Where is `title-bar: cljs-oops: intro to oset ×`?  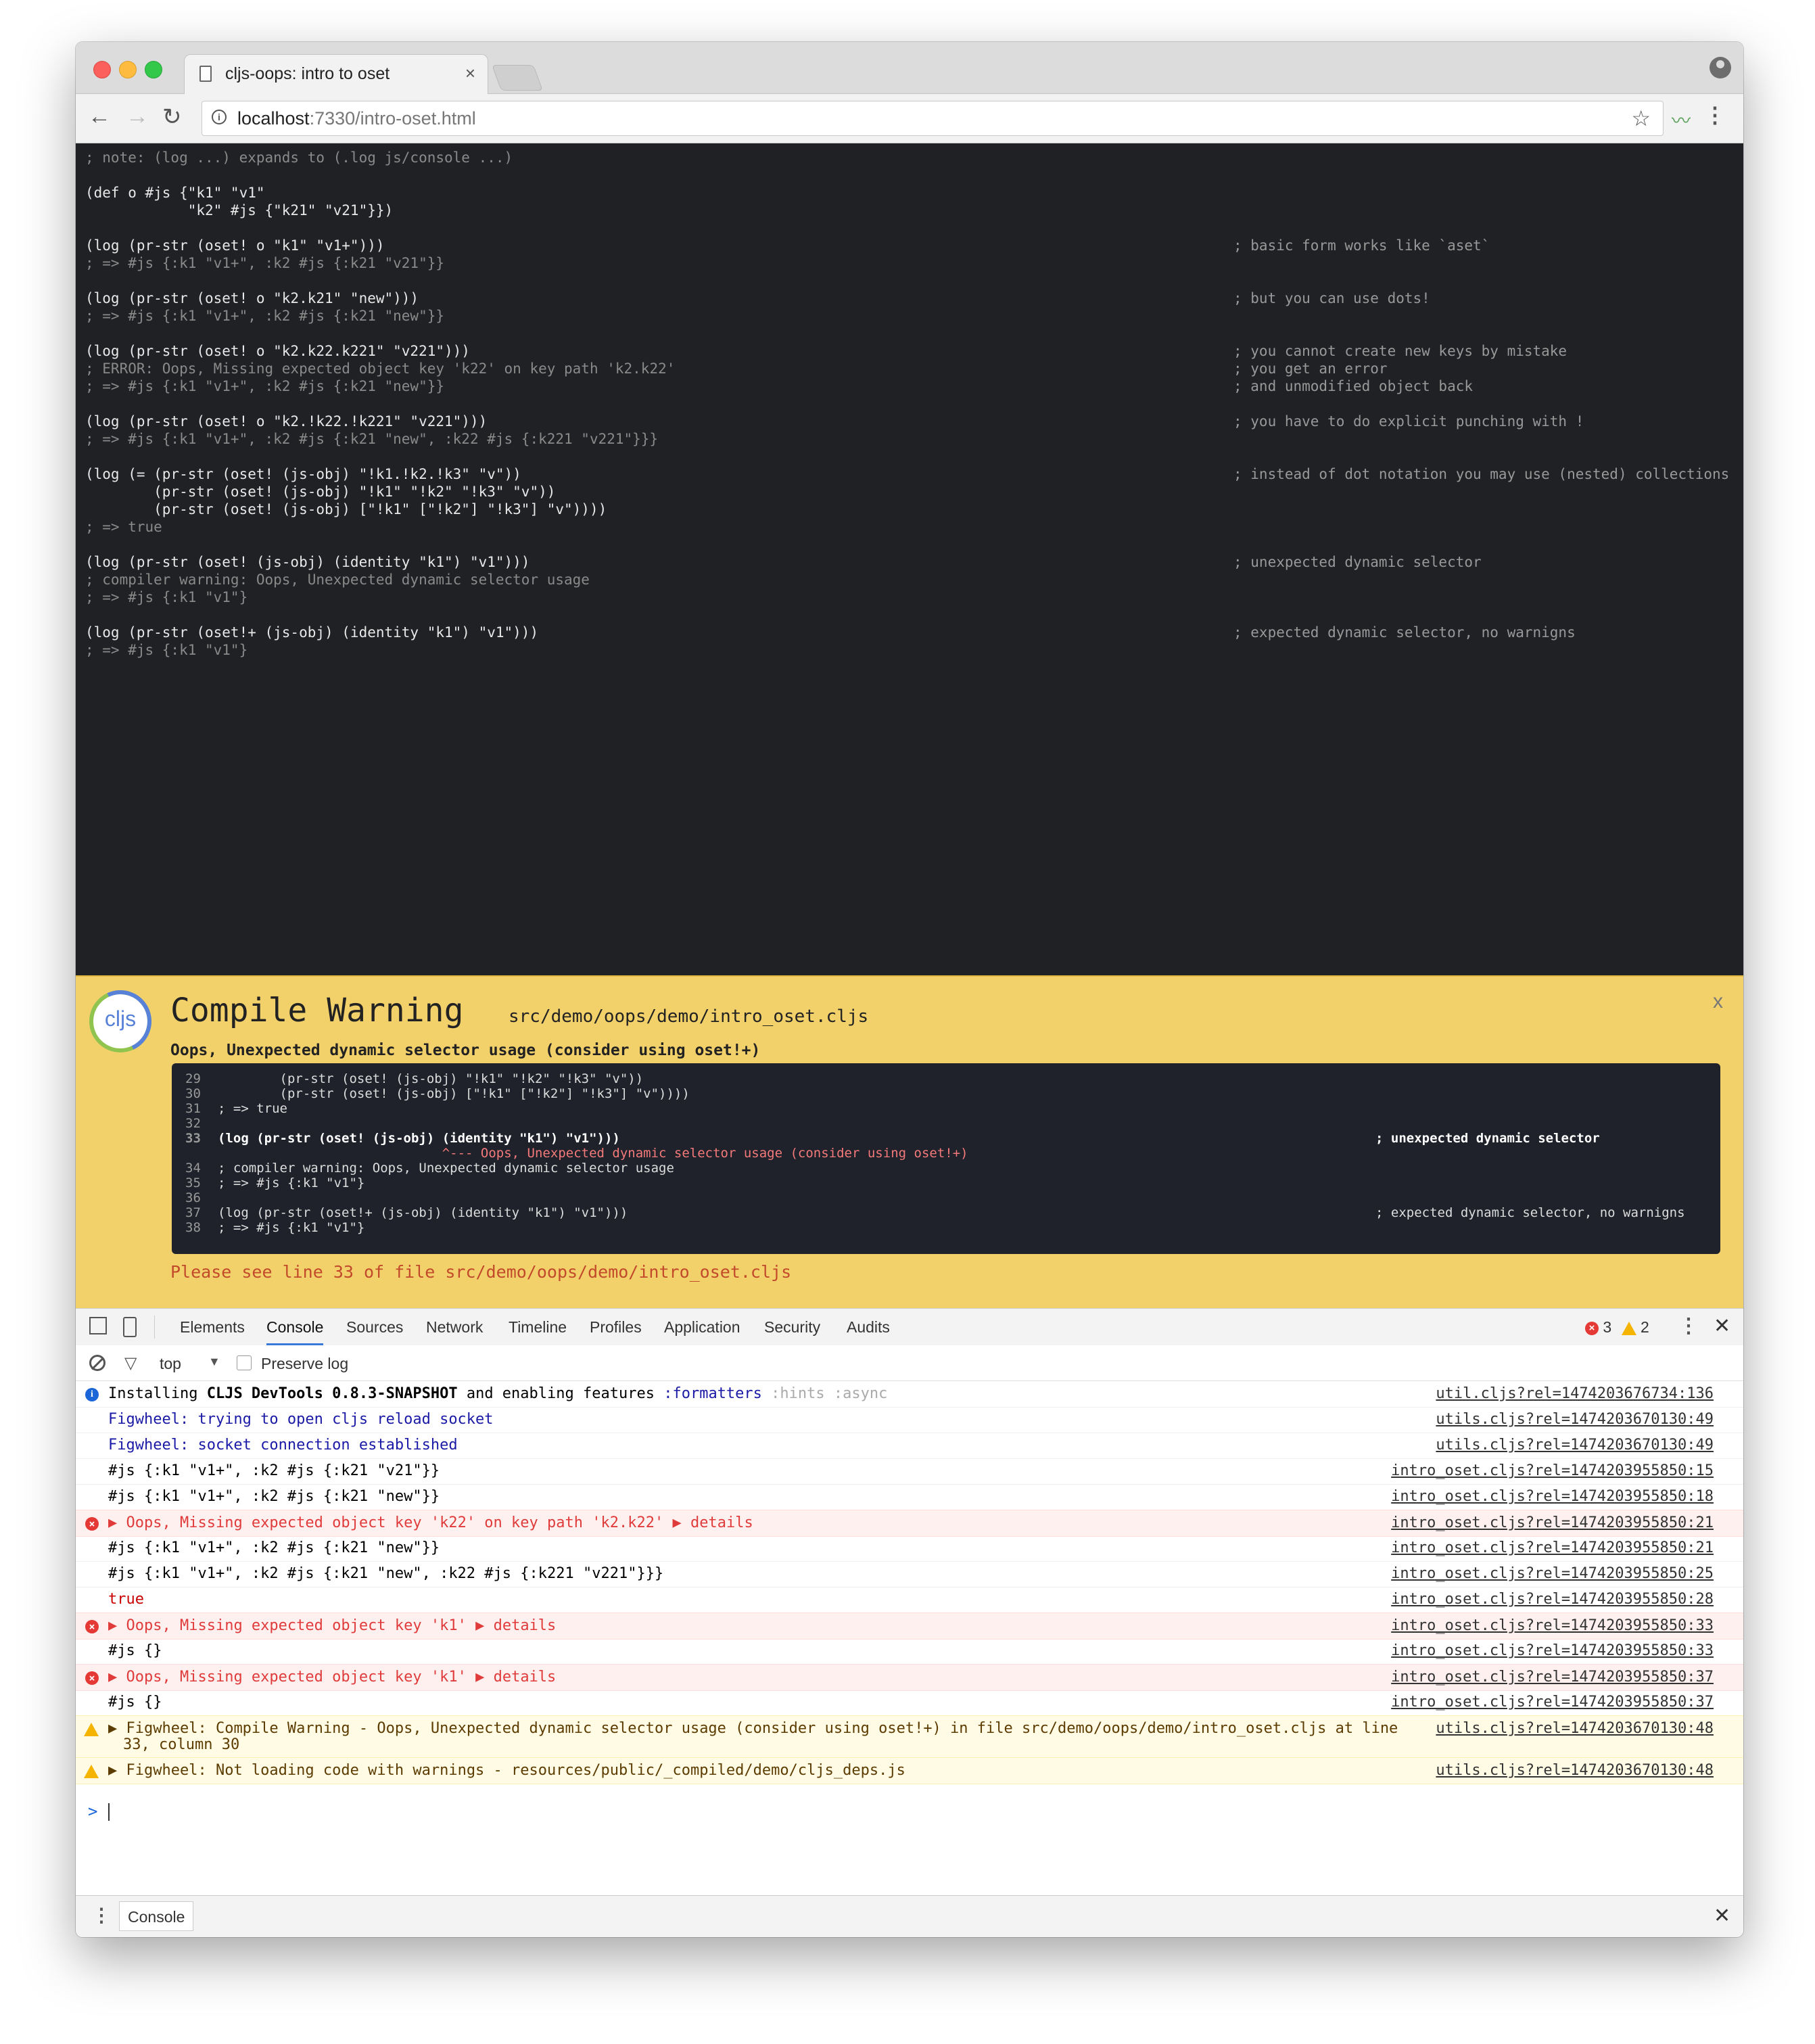
title-bar: cljs-oops: intro to oset × is located at coordinates (910, 68).